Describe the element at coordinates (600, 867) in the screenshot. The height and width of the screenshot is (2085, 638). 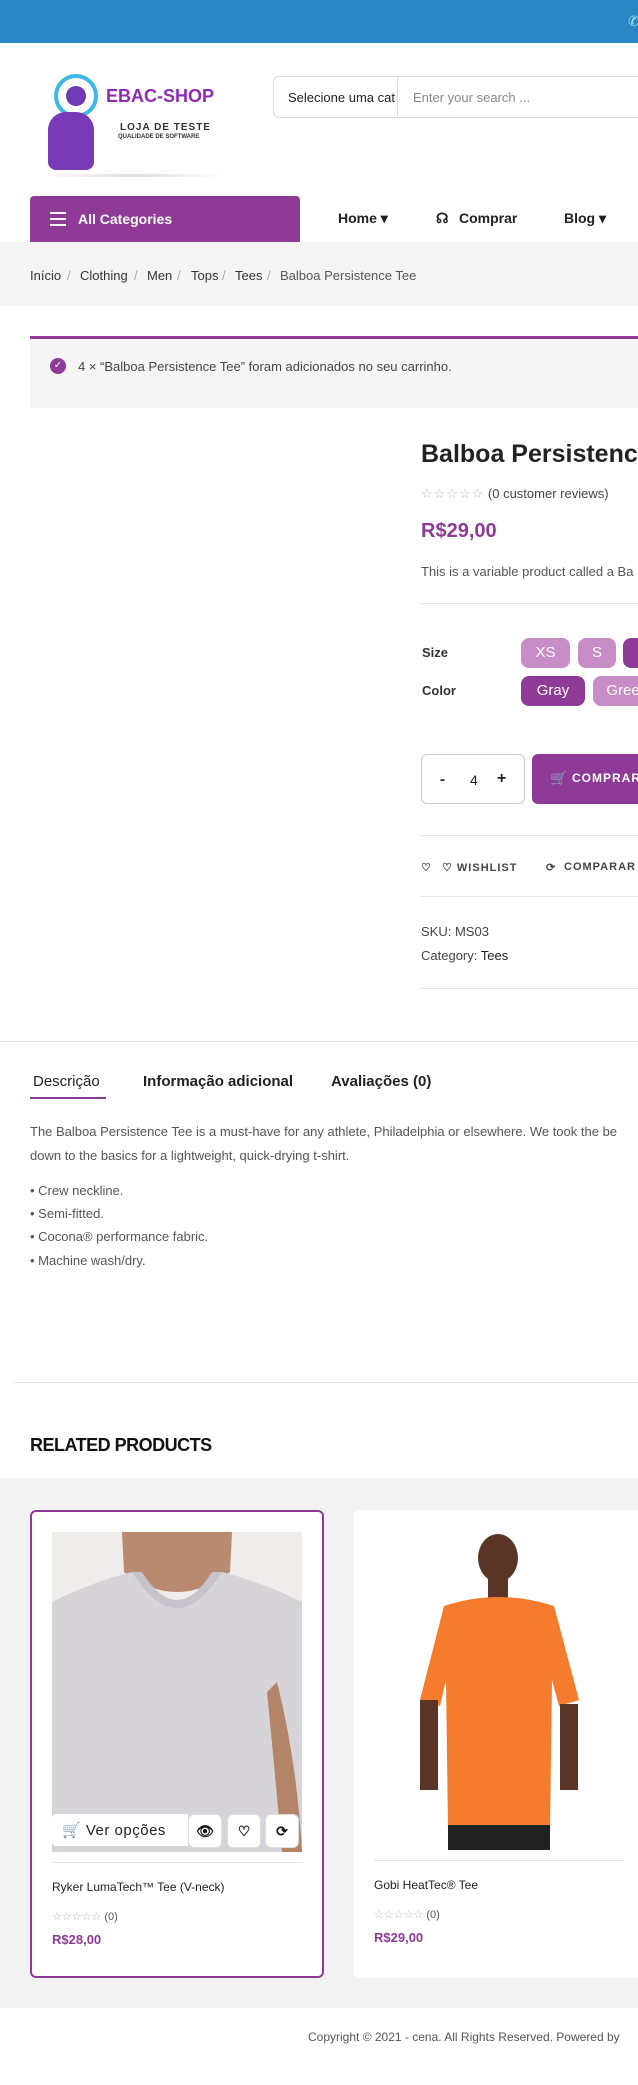
I see `compare-link: COMPARAR` at that location.